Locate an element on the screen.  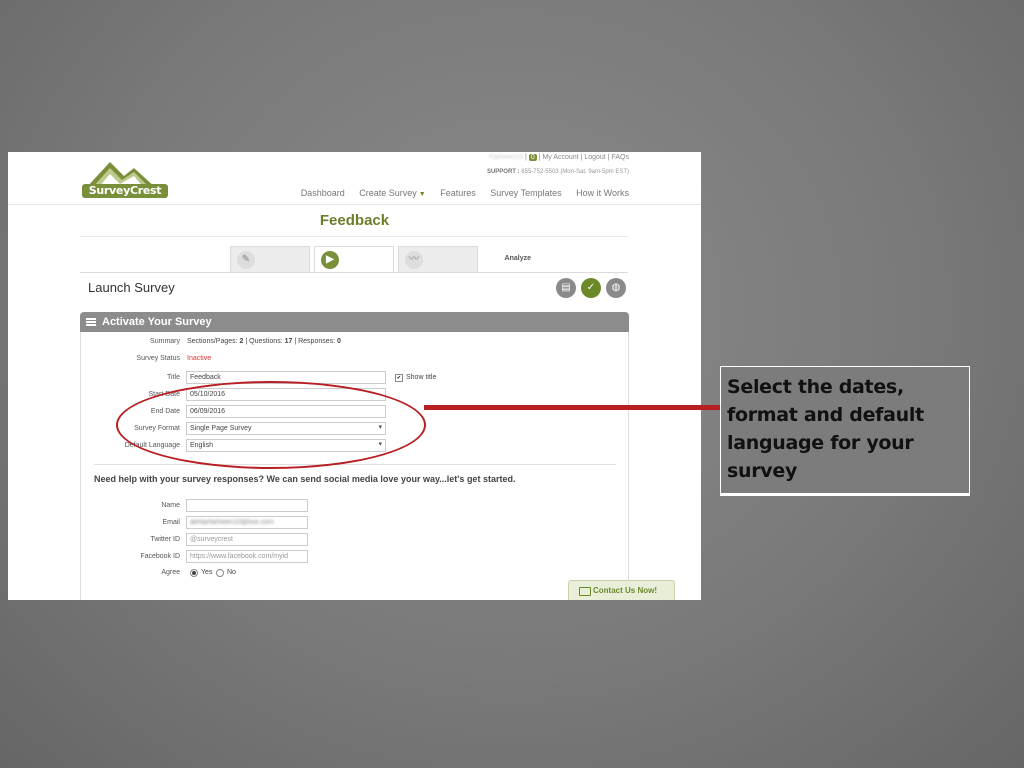
email-label: Email is located at coordinates (171, 522).